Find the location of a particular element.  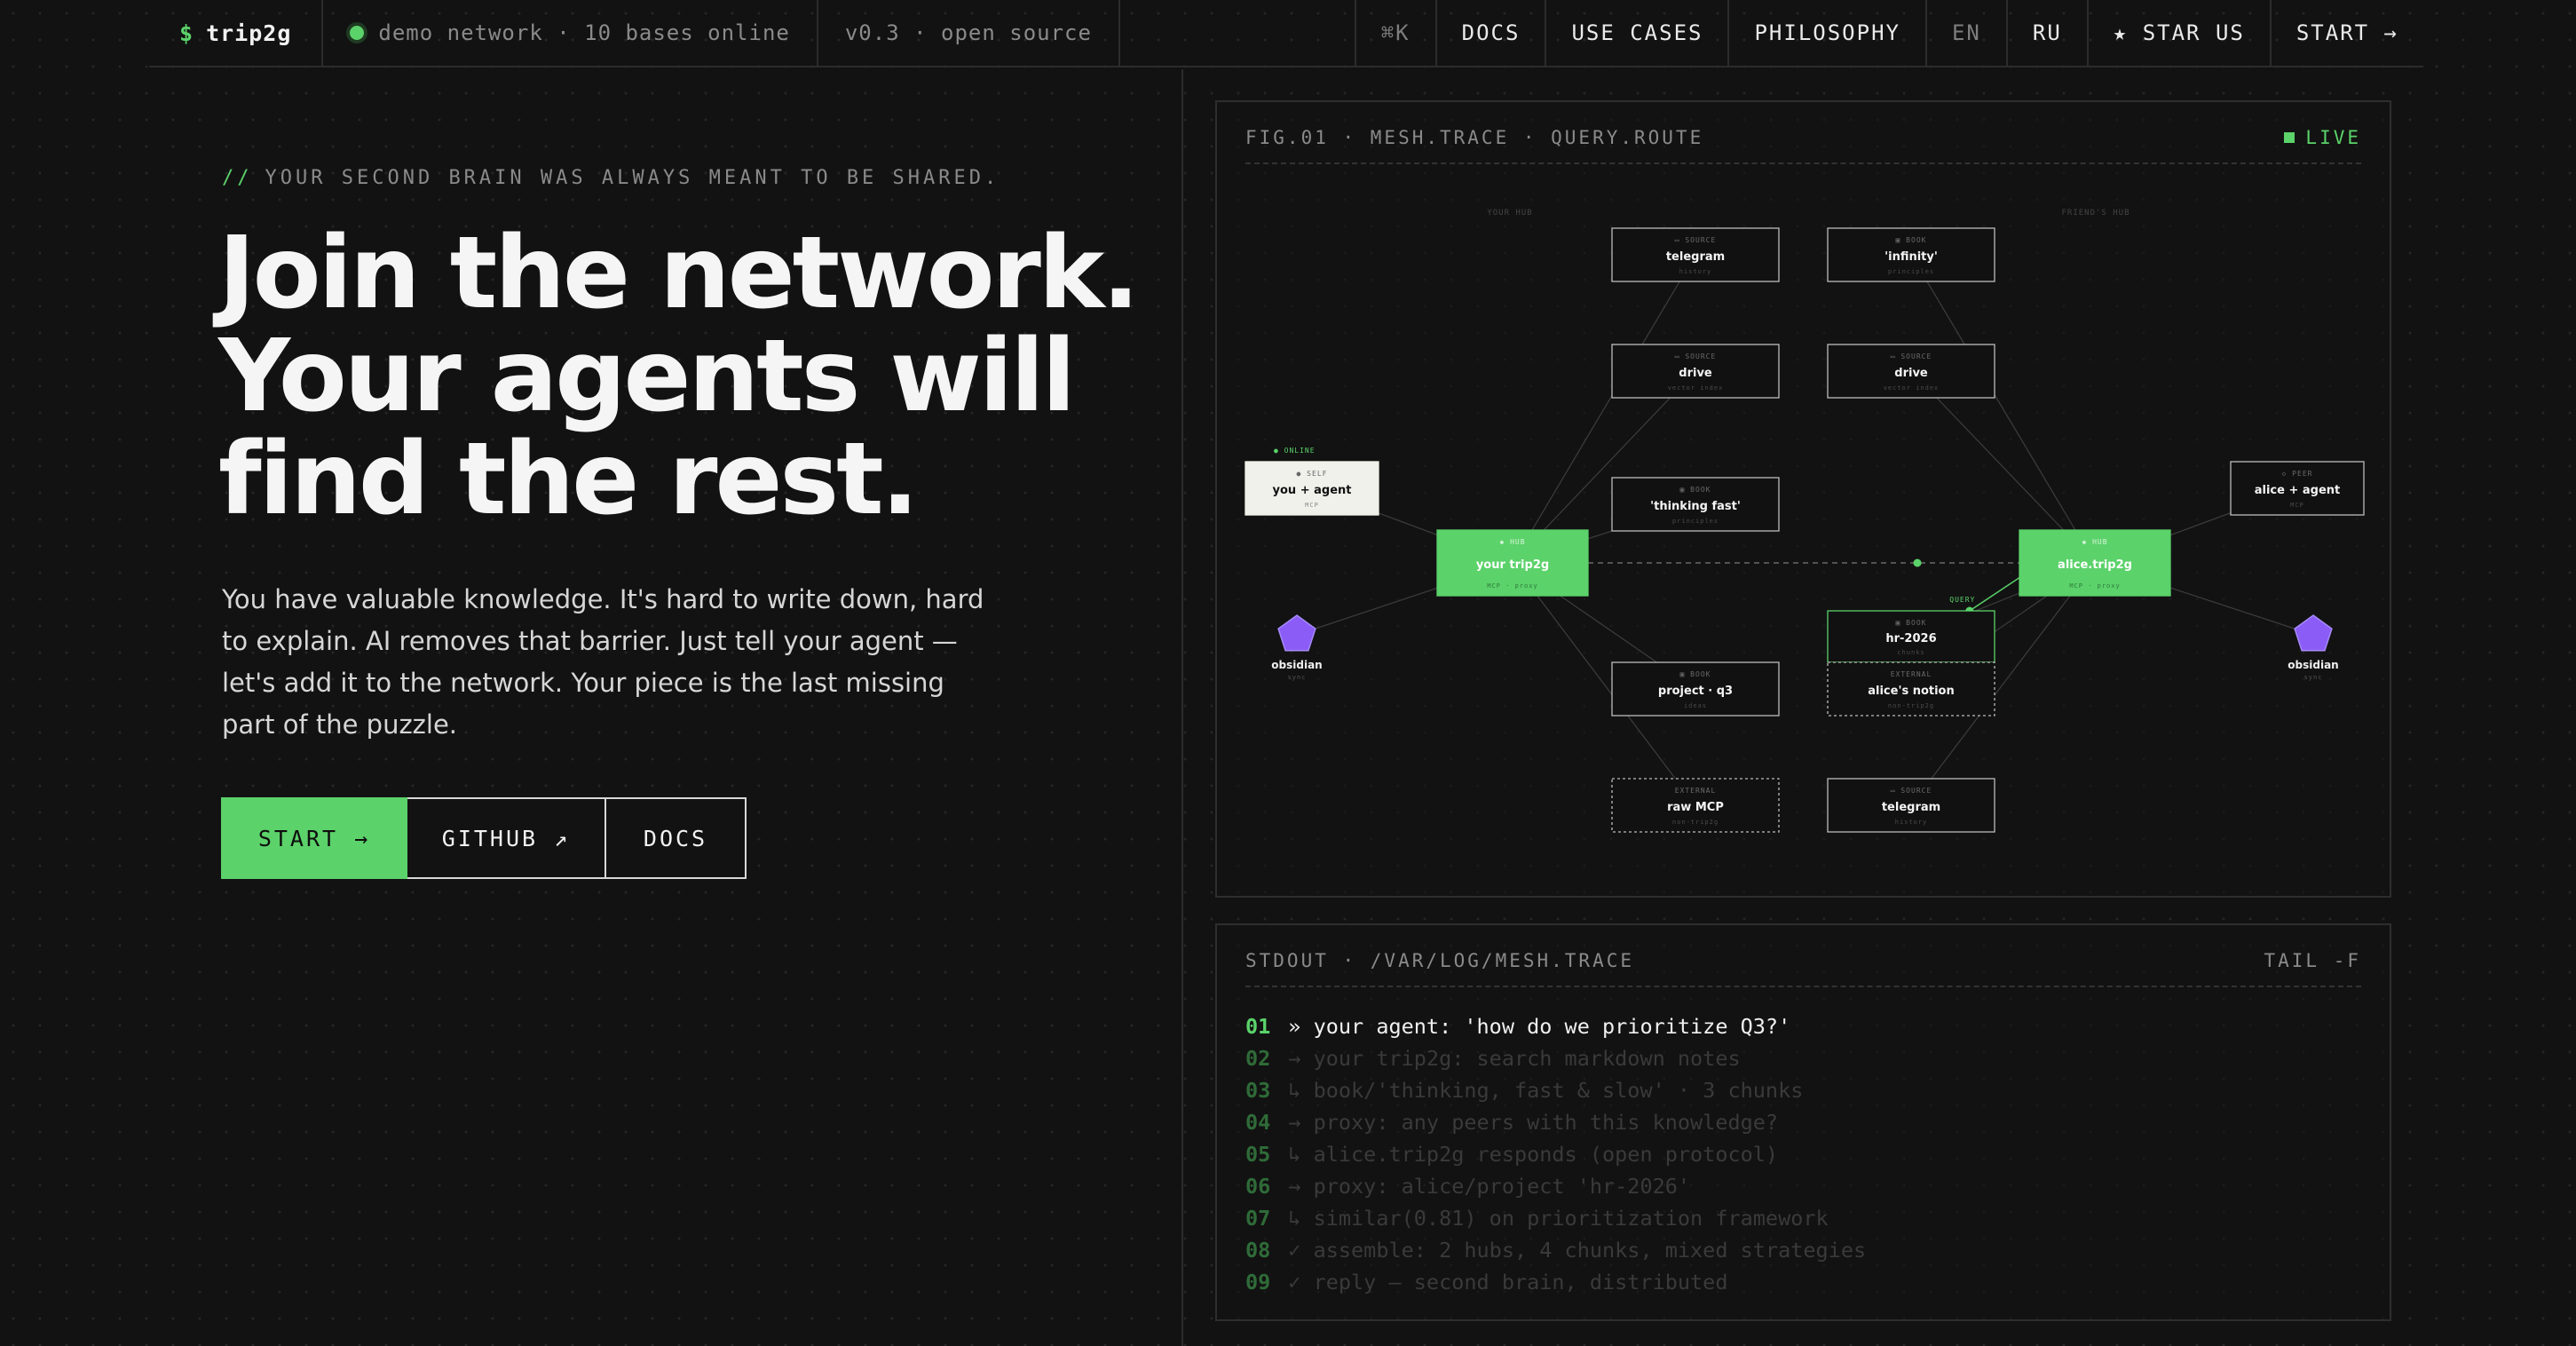

hero-cta-group: START → GITHUB ↗ DOCS is located at coordinates (484, 838).